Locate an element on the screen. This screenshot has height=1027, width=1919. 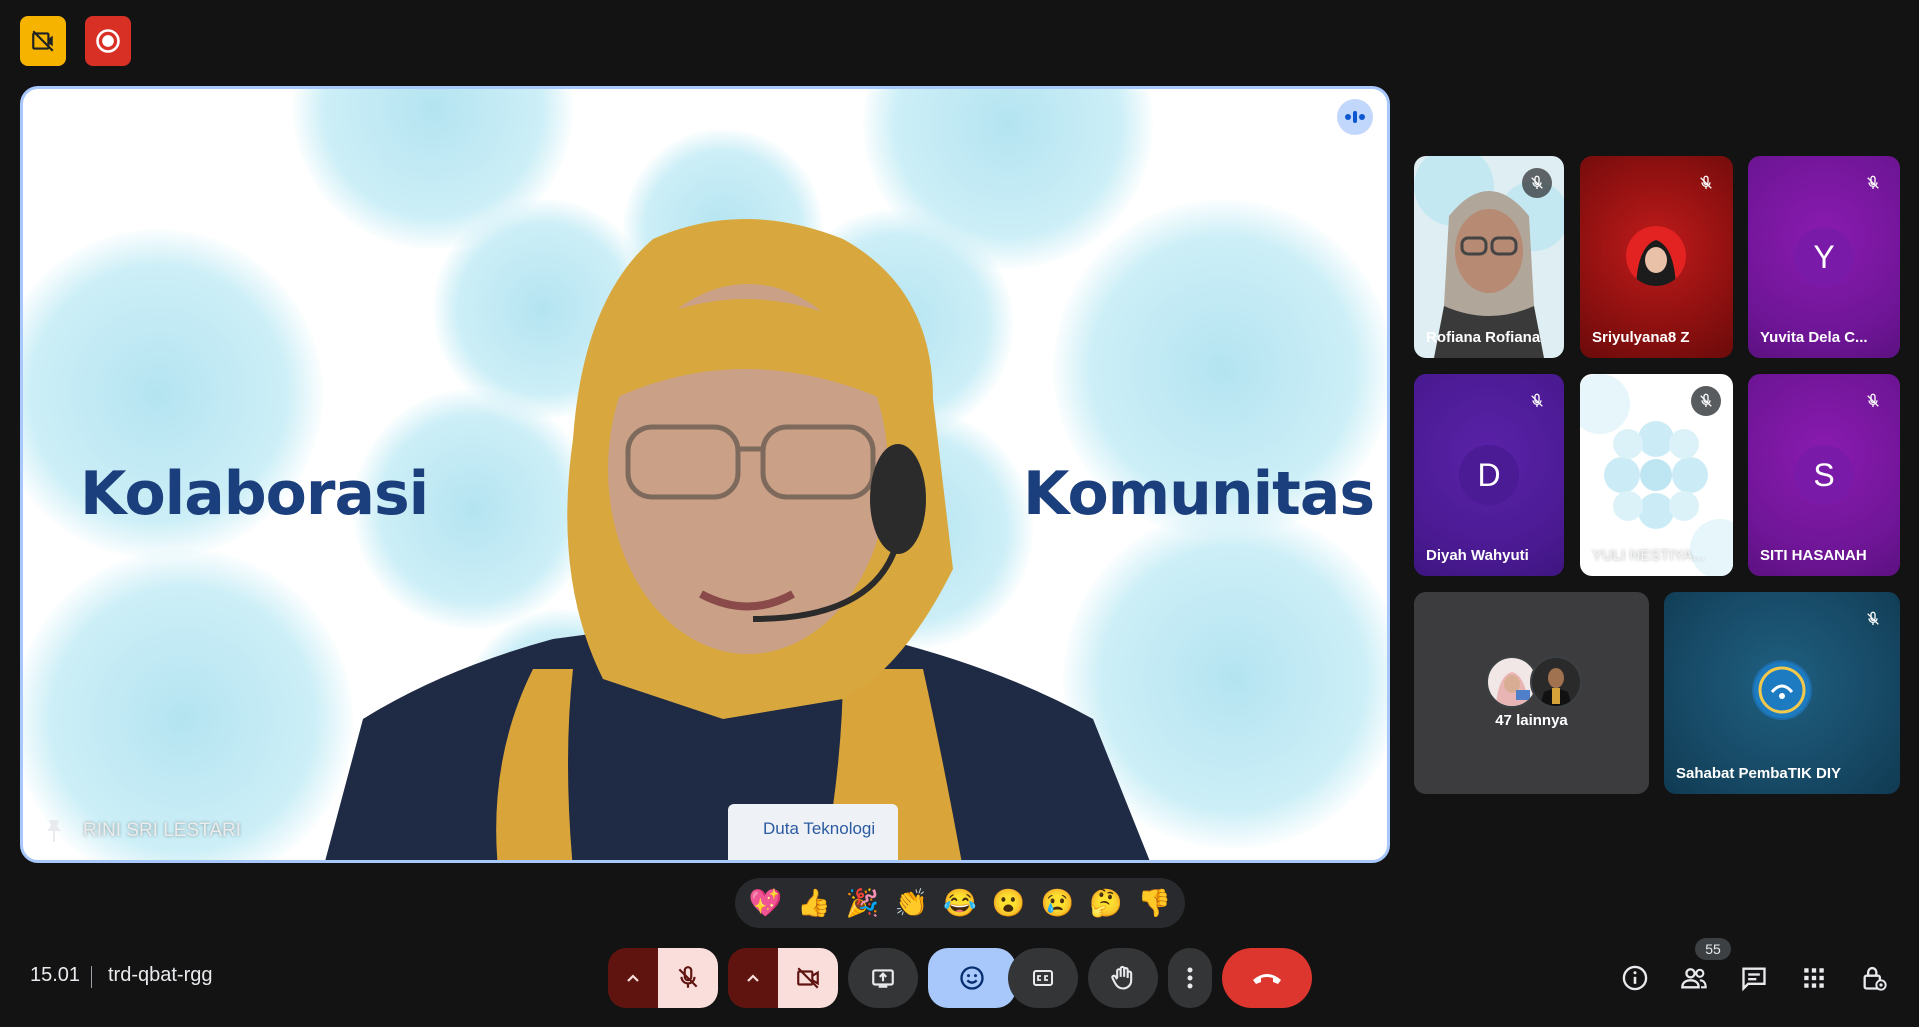
speaking-indicator is located at coordinates (1355, 117).